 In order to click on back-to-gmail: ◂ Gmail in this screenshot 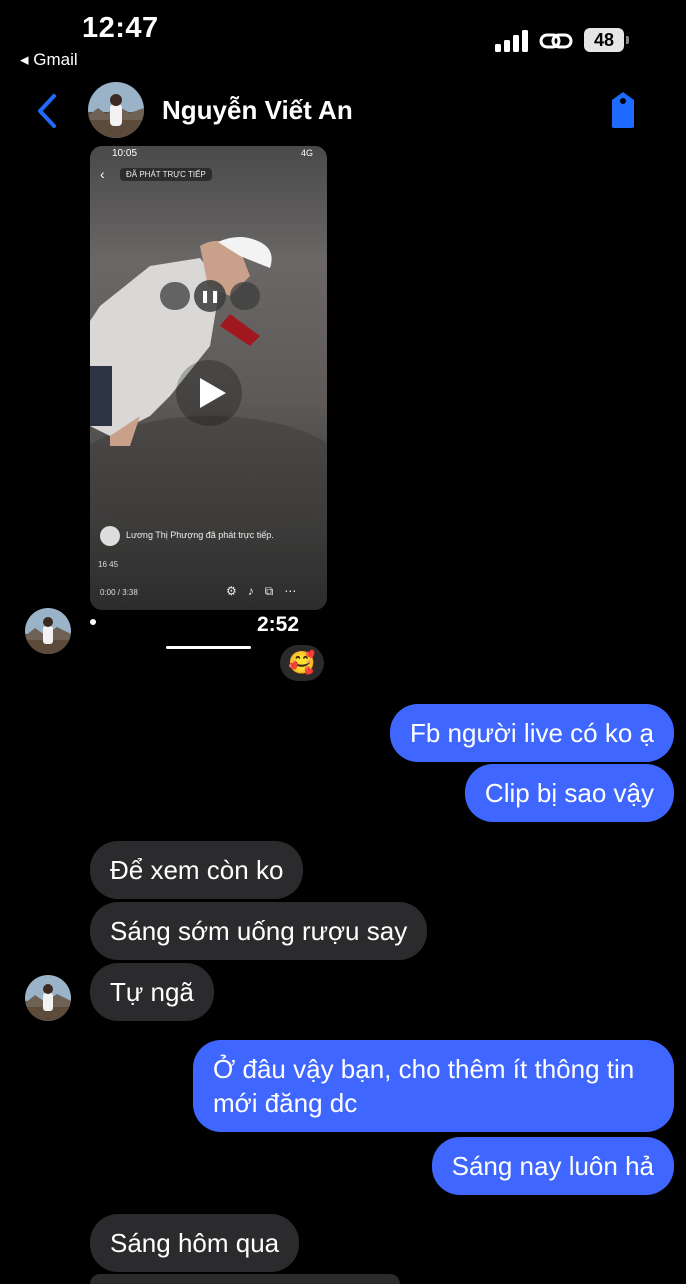, I will do `click(49, 60)`.